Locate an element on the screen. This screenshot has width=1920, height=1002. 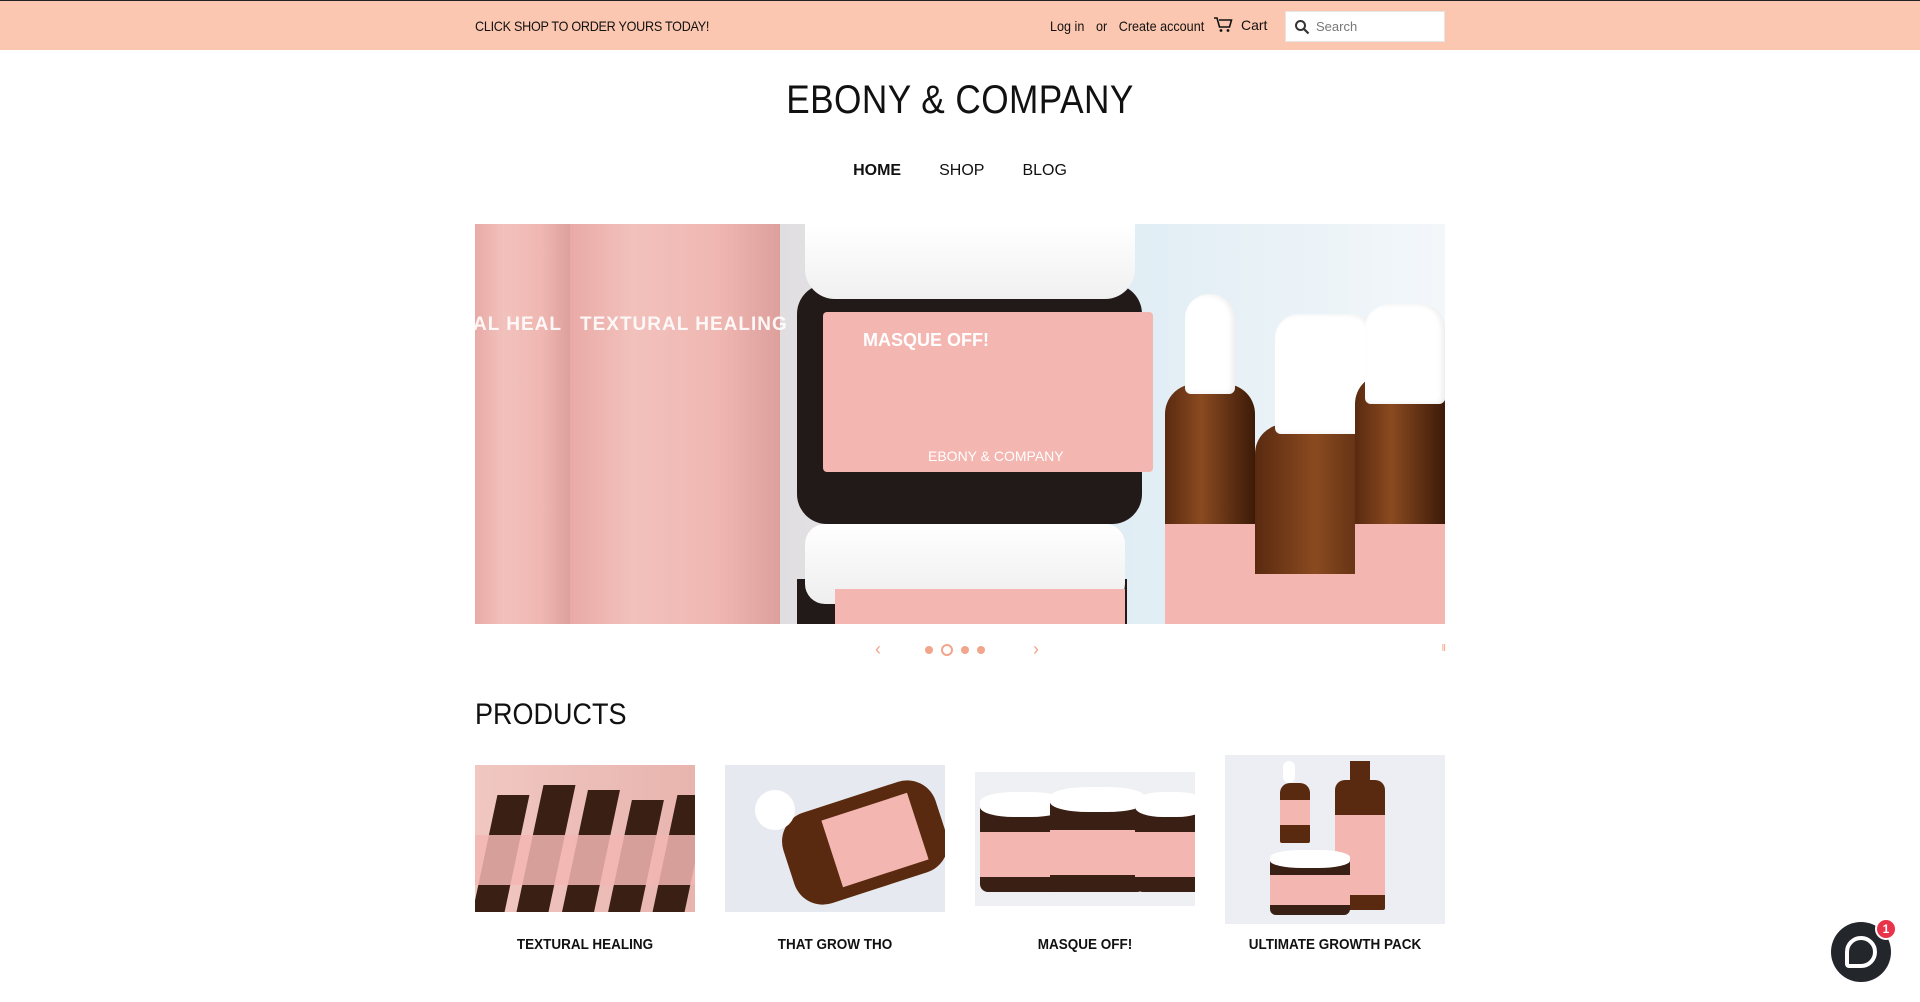
main-nav: HOME SHOP BLOG is located at coordinates (960, 171).